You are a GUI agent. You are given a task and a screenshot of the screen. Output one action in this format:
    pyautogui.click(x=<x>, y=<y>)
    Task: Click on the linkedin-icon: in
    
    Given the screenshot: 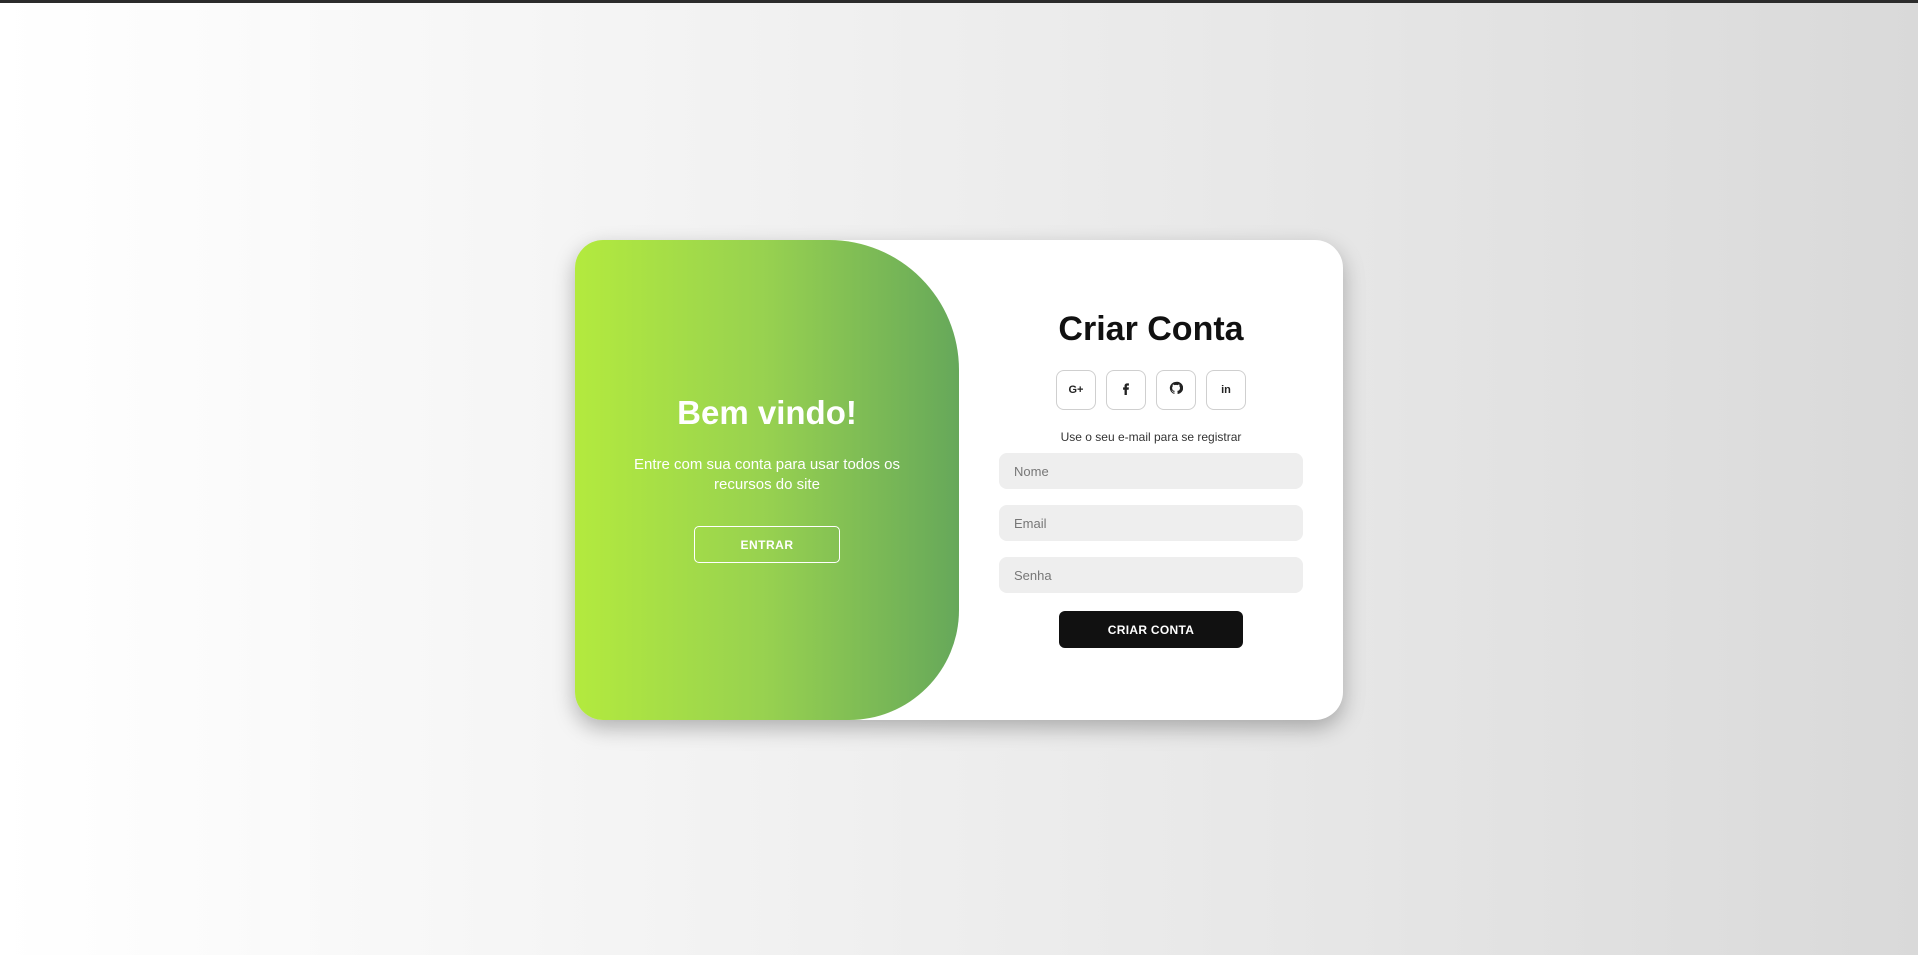 What is the action you would take?
    pyautogui.click(x=1226, y=390)
    